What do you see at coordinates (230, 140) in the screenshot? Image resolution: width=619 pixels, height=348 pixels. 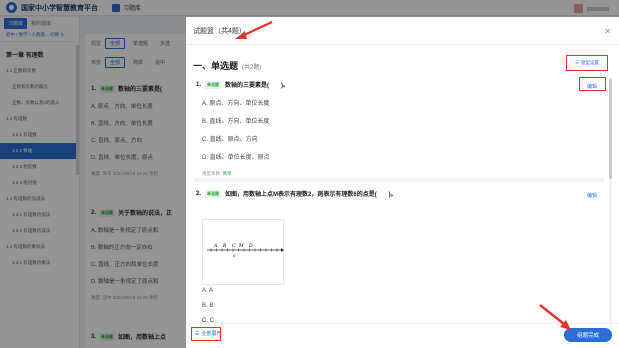 I see `option-c: C. 直线、原点、方向` at bounding box center [230, 140].